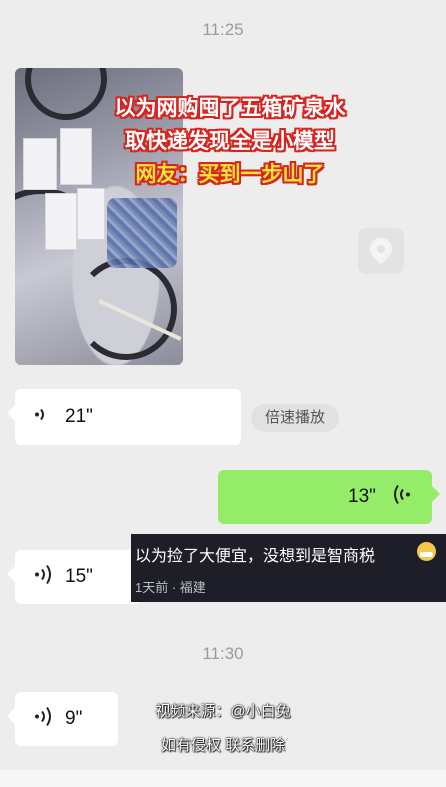 The height and width of the screenshot is (787, 446). Describe the element at coordinates (223, 653) in the screenshot. I see `timestamp: 11:30` at that location.